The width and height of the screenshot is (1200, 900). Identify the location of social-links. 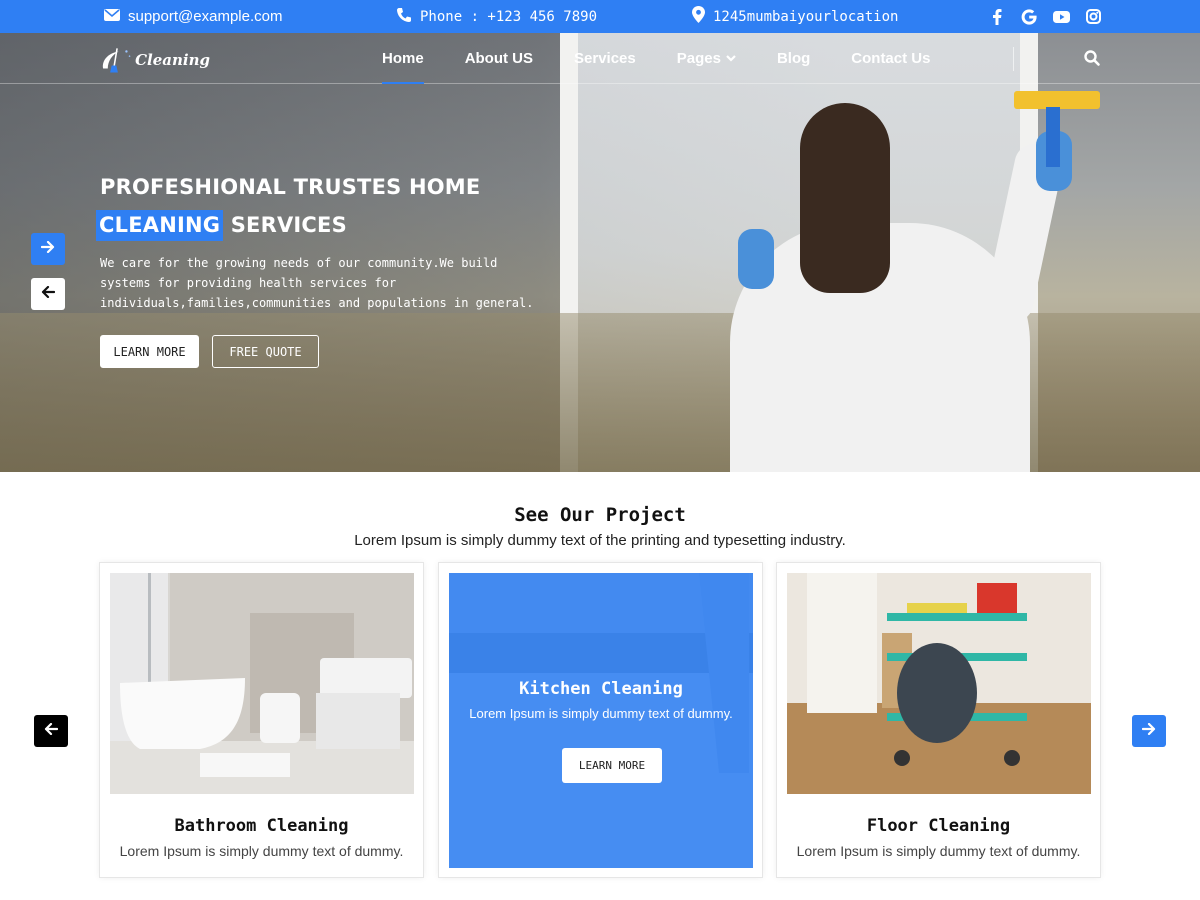
(1045, 16).